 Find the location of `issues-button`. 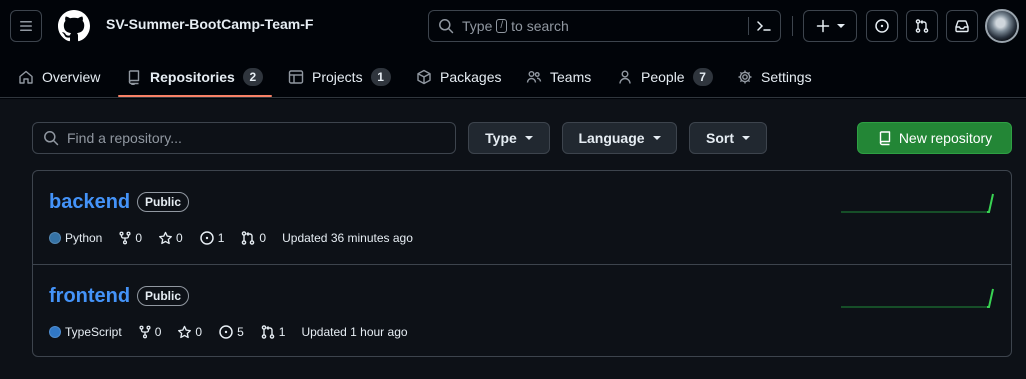

issues-button is located at coordinates (882, 26).